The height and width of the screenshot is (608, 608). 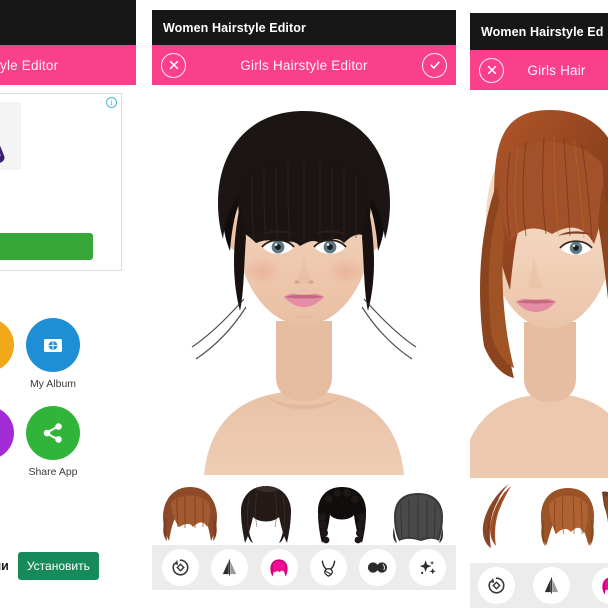 What do you see at coordinates (502, 513) in the screenshot?
I see `hairstyle-thumb-auburn-long` at bounding box center [502, 513].